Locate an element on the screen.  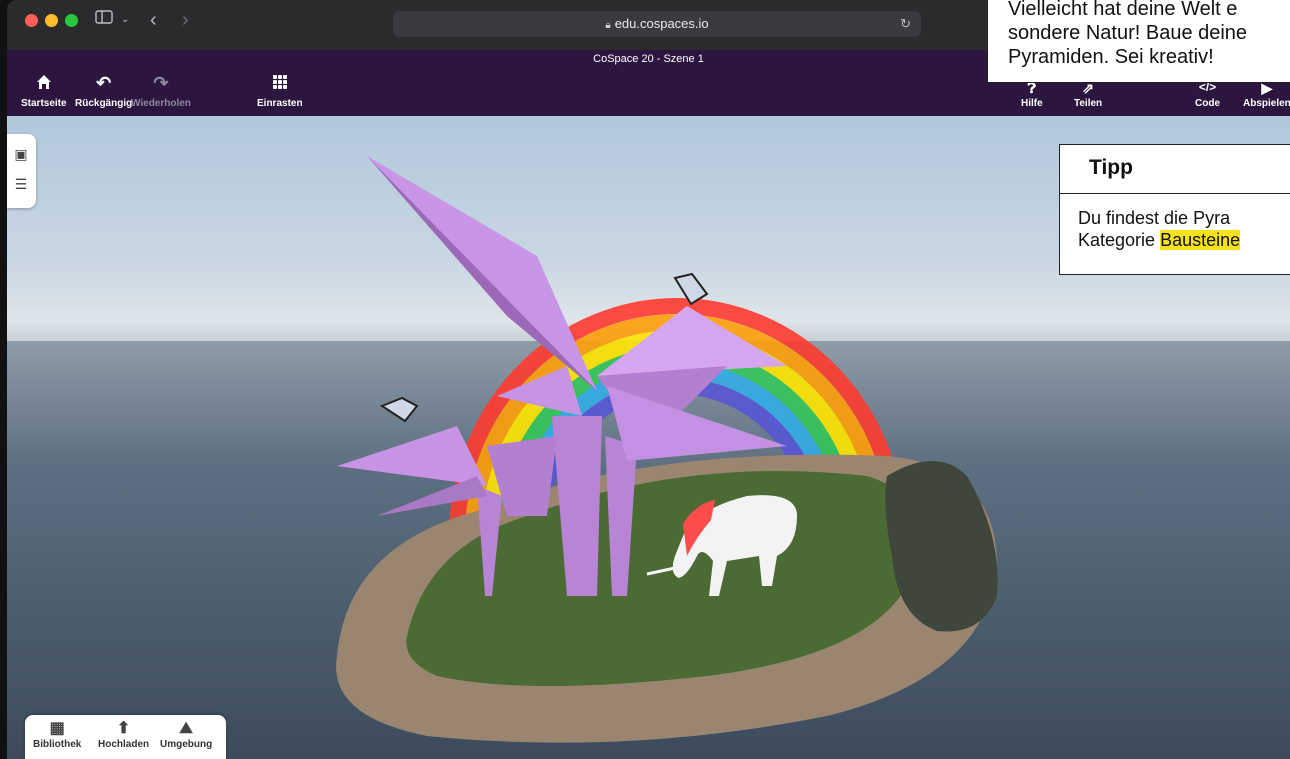
help-button: ❓︎ Hilfe is located at coordinates (1032, 94).